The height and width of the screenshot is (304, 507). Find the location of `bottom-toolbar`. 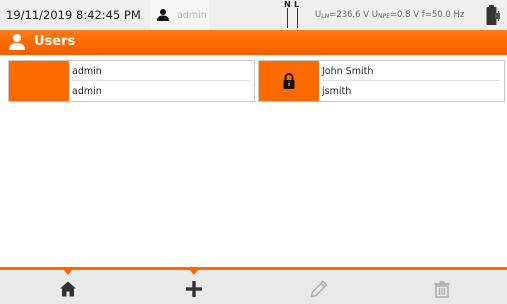

bottom-toolbar is located at coordinates (253, 285).